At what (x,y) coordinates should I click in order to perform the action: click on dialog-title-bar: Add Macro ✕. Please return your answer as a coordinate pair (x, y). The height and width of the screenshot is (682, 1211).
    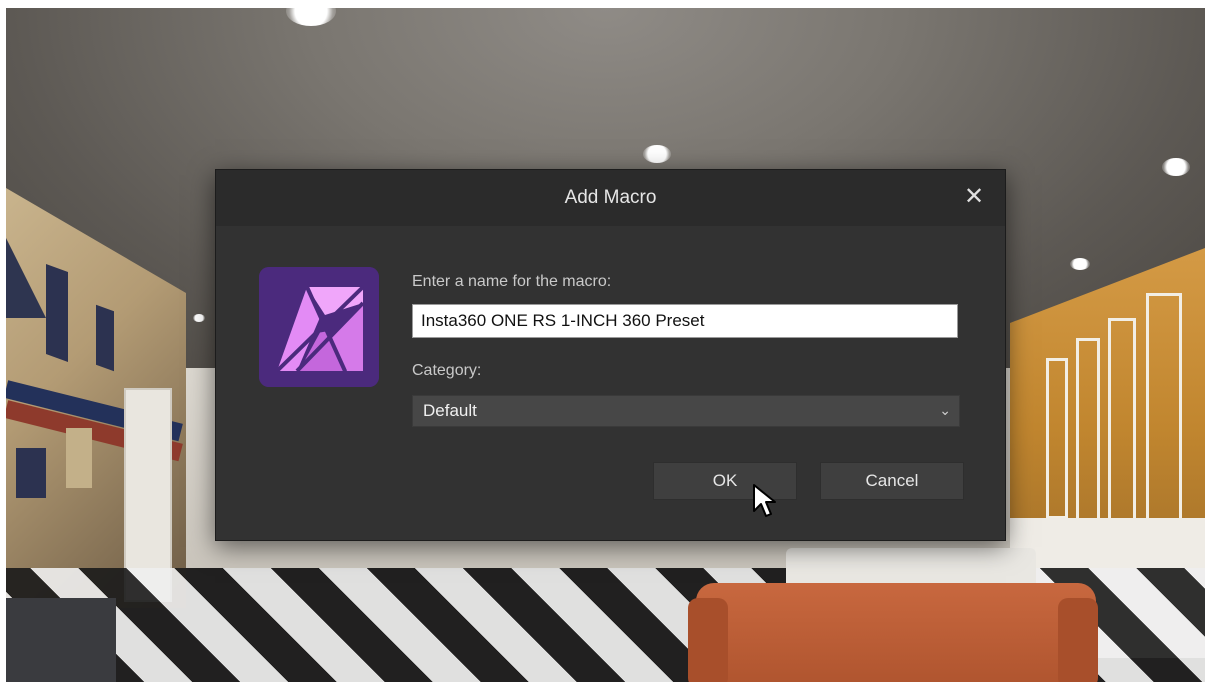
    Looking at the image, I should click on (610, 198).